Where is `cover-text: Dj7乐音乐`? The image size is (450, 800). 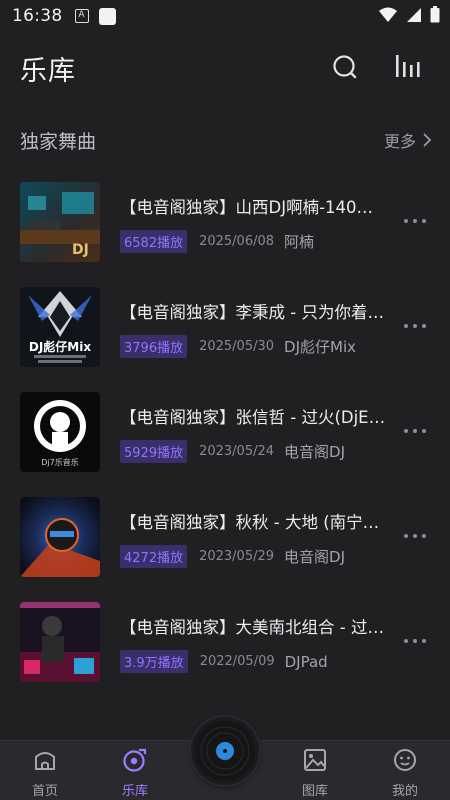
cover-text: Dj7乐音乐 is located at coordinates (59, 462).